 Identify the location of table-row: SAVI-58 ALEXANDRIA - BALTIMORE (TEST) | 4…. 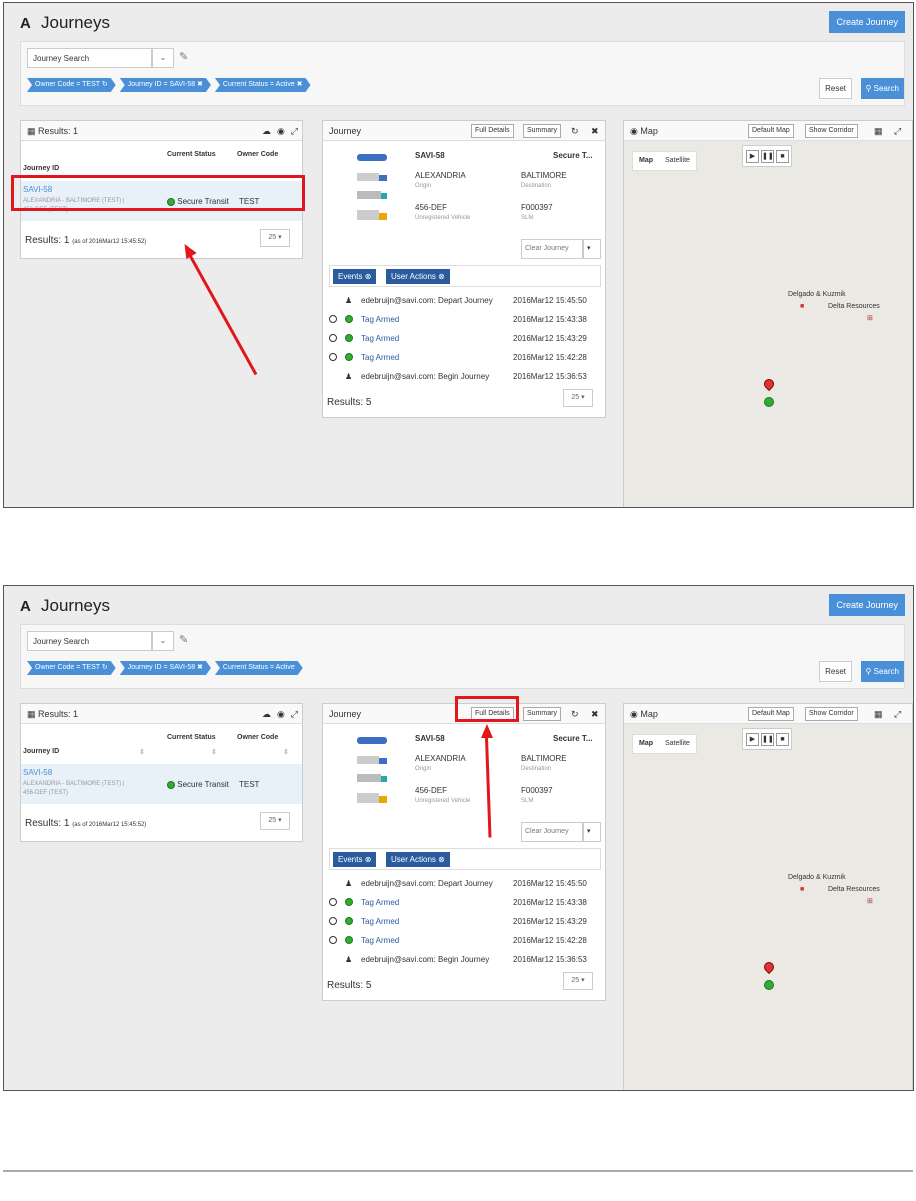
(161, 784).